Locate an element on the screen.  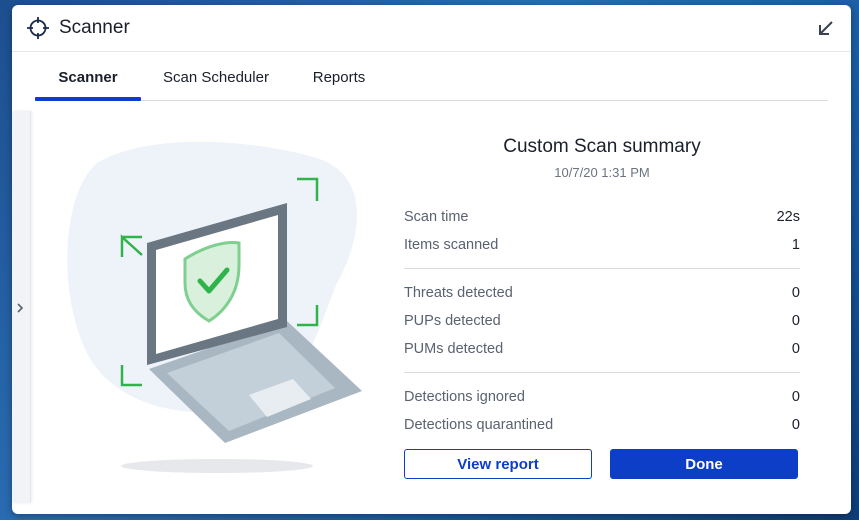
tab-scanner: Scanner is located at coordinates (88, 78).